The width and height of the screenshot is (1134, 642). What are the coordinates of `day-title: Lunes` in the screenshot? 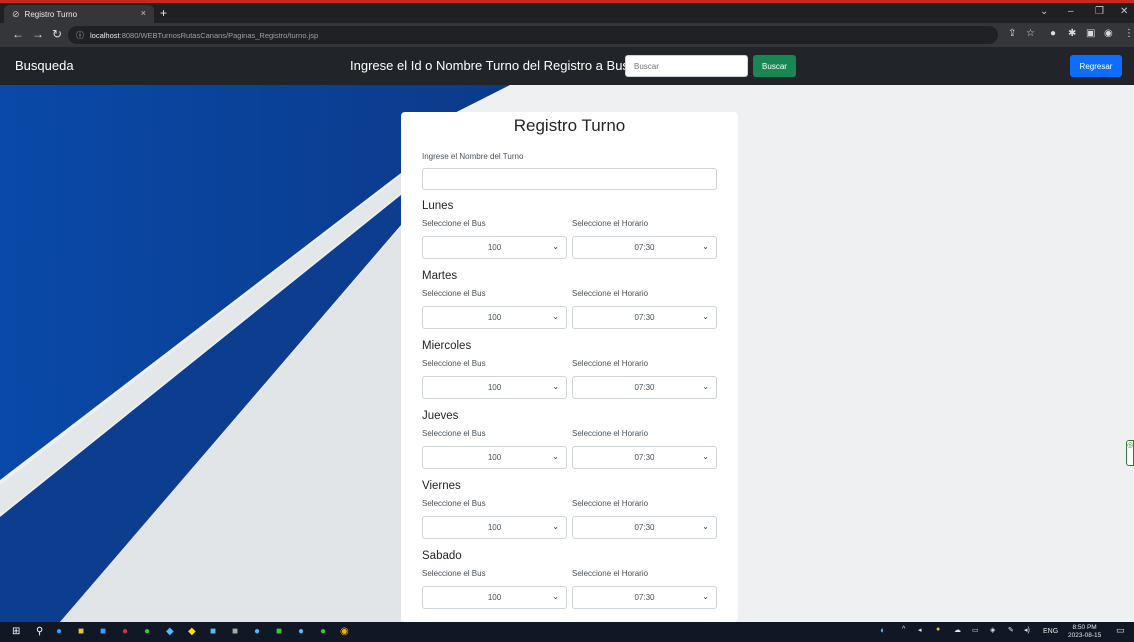 It's located at (438, 206).